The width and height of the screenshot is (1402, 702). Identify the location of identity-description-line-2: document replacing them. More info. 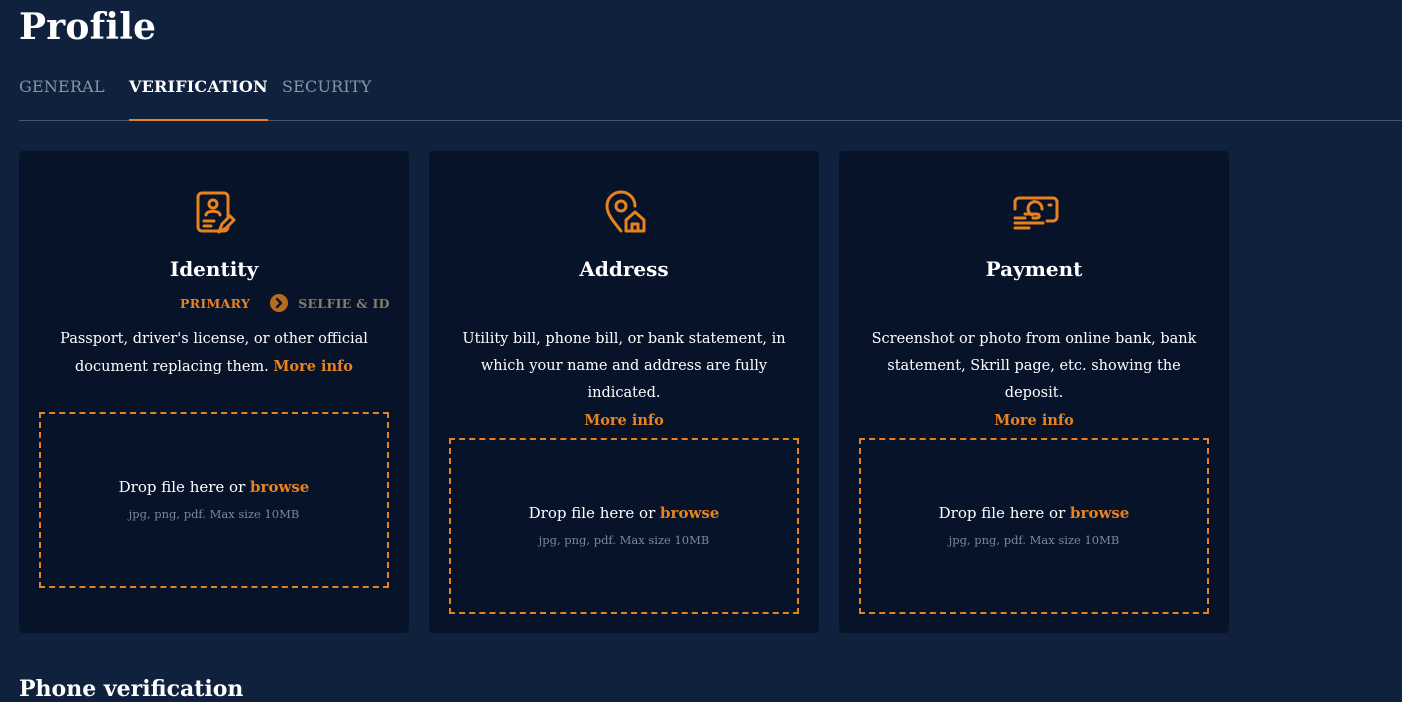
(214, 367).